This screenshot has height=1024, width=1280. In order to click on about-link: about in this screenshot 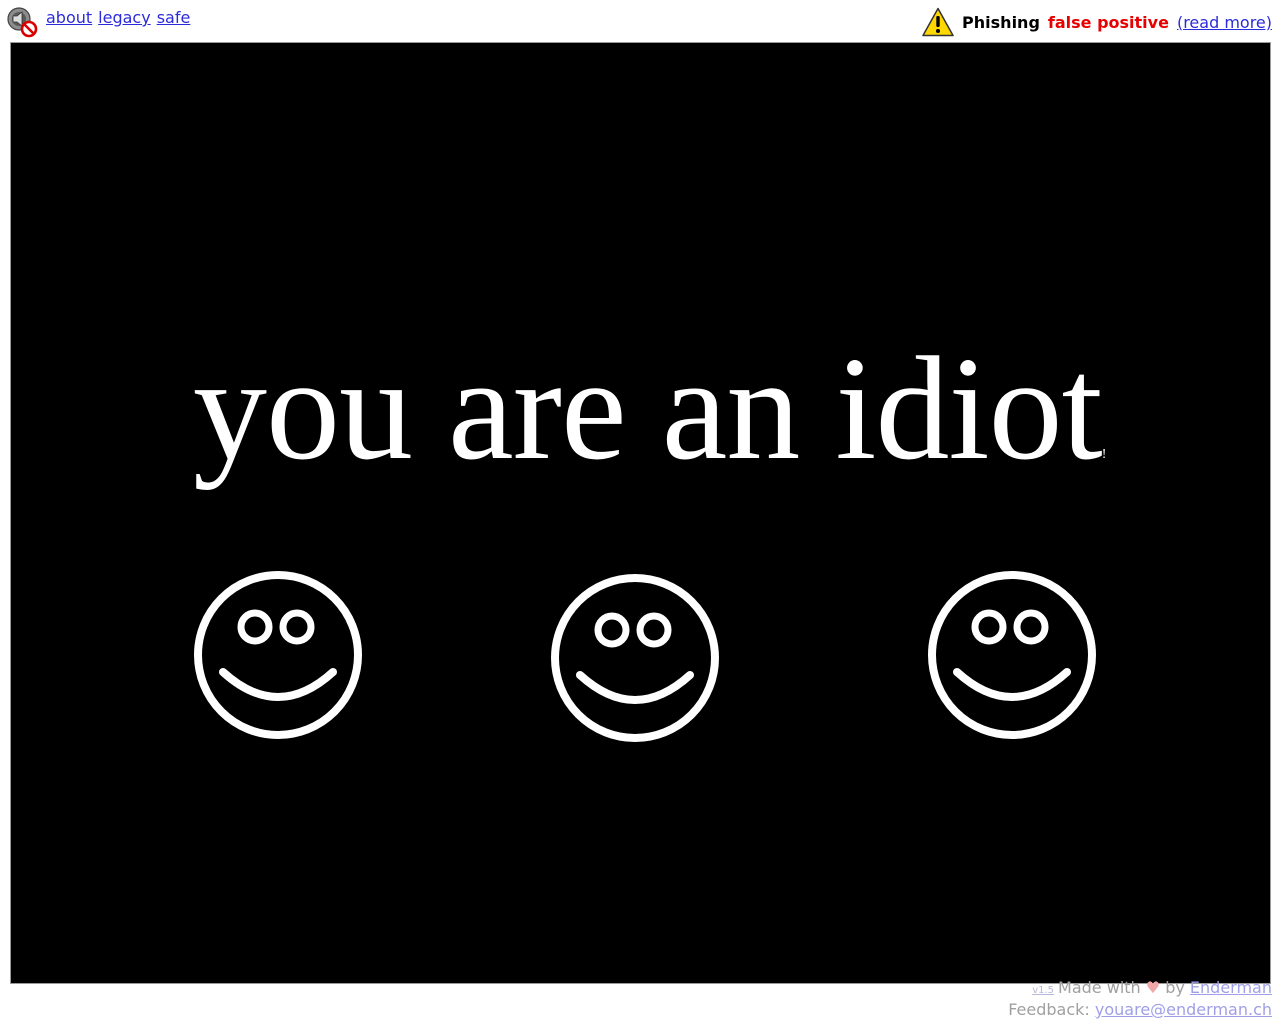, I will do `click(69, 17)`.